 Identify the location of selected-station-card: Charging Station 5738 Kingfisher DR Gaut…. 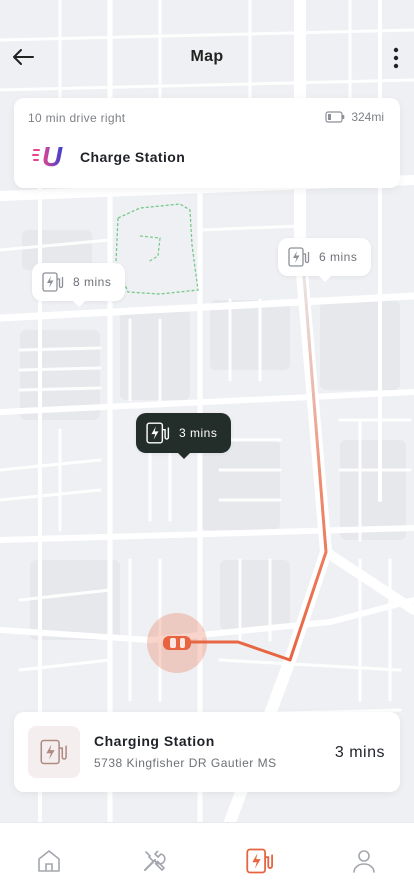
(207, 752).